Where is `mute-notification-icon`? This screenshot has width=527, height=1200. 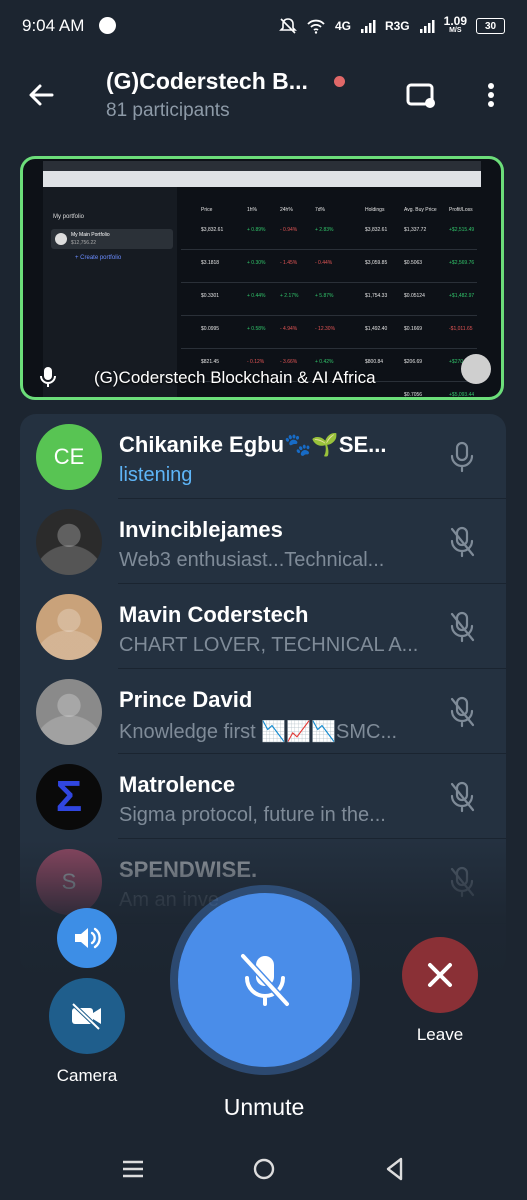 mute-notification-icon is located at coordinates (288, 26).